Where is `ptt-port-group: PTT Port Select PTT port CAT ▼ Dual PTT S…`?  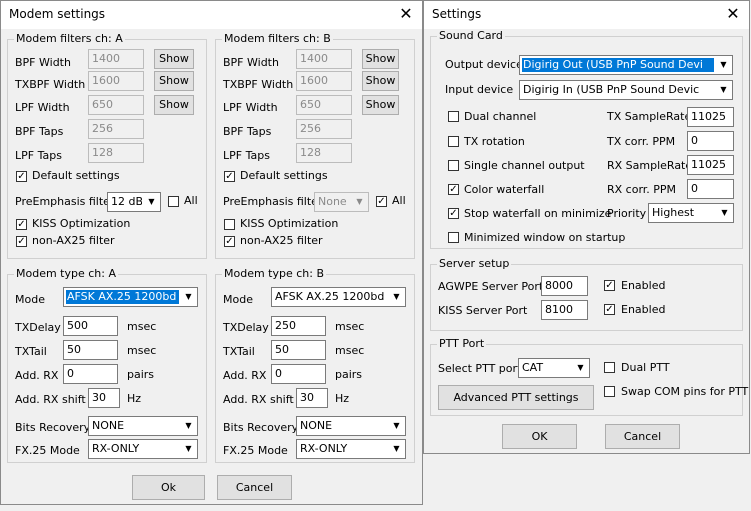
ptt-port-group: PTT Port Select PTT port CAT ▼ Dual PTT S… is located at coordinates (589, 376).